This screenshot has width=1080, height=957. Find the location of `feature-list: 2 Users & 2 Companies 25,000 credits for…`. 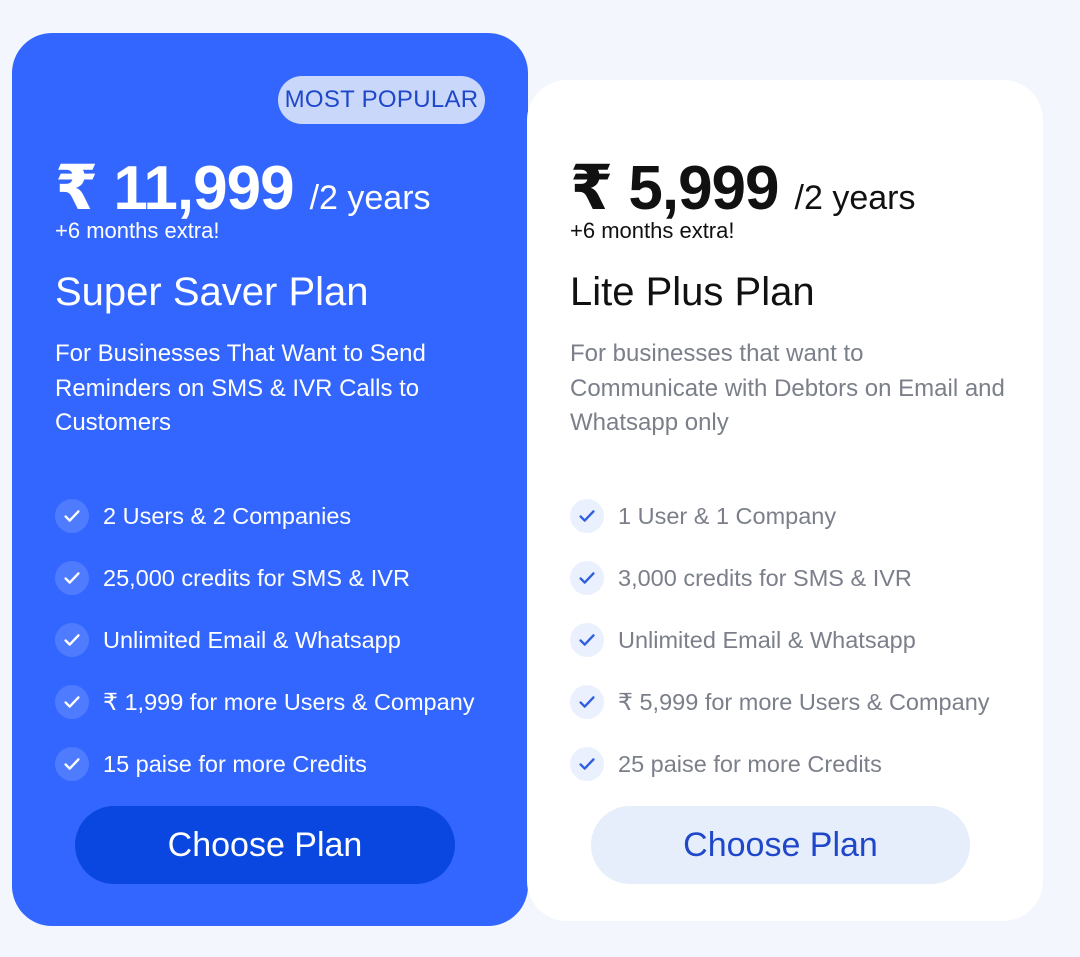

feature-list: 2 Users & 2 Companies 25,000 credits for… is located at coordinates (265, 640).